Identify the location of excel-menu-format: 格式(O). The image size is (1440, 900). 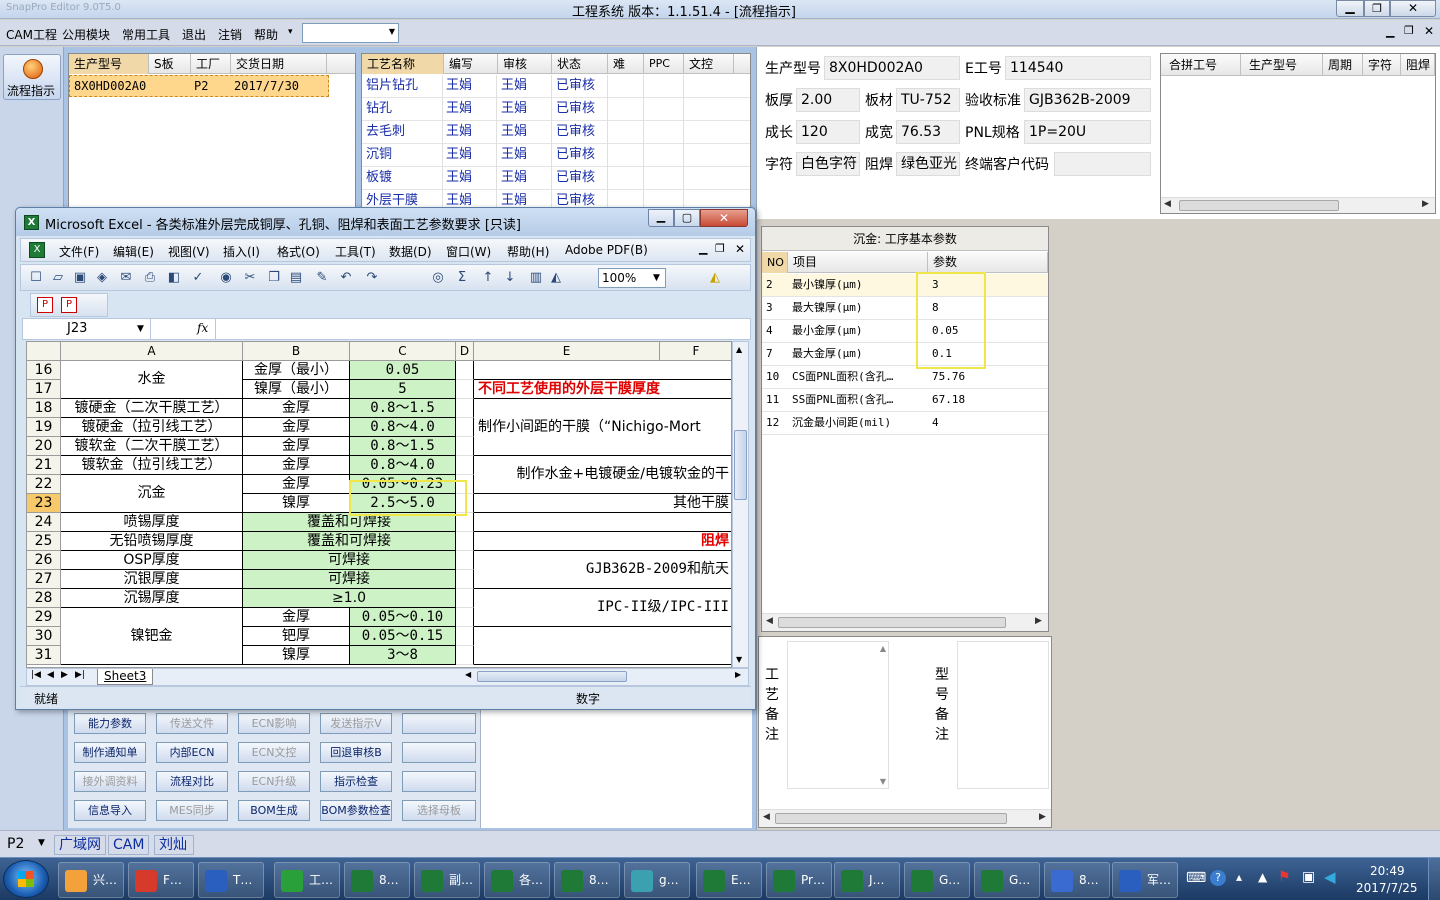
(298, 251).